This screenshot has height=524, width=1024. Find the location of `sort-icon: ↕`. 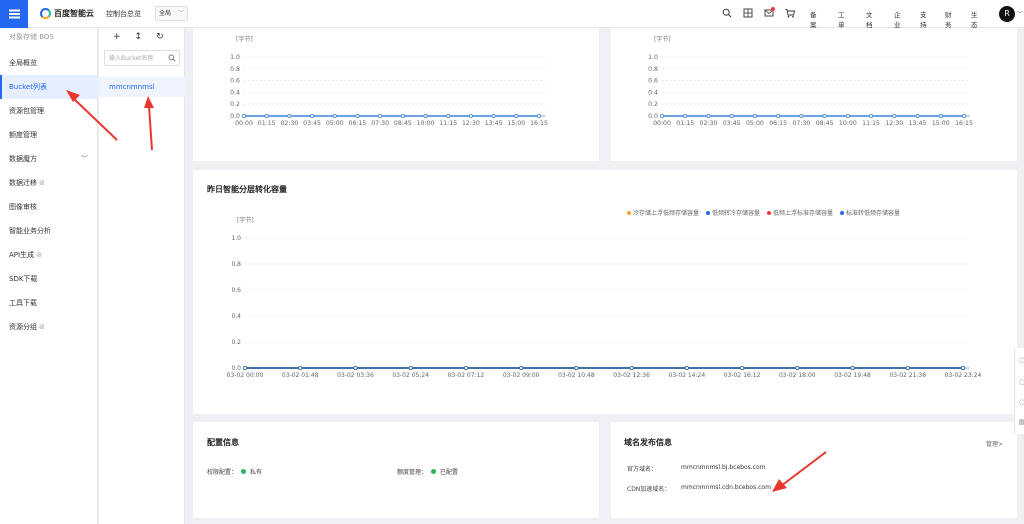

sort-icon: ↕ is located at coordinates (139, 37).